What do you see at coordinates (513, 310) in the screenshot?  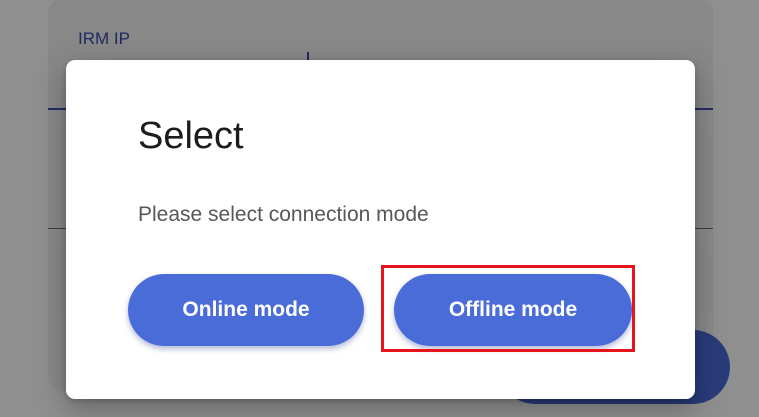 I see `offline-mode-button: Offline mode` at bounding box center [513, 310].